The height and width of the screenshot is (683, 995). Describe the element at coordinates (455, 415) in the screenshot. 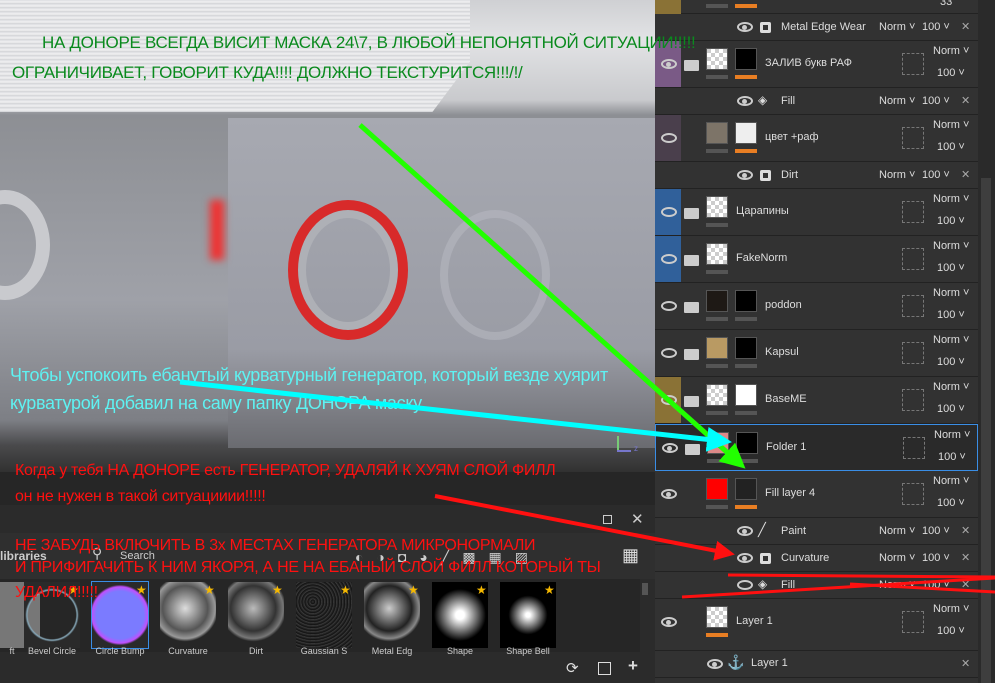

I see `cyan-arrow` at that location.